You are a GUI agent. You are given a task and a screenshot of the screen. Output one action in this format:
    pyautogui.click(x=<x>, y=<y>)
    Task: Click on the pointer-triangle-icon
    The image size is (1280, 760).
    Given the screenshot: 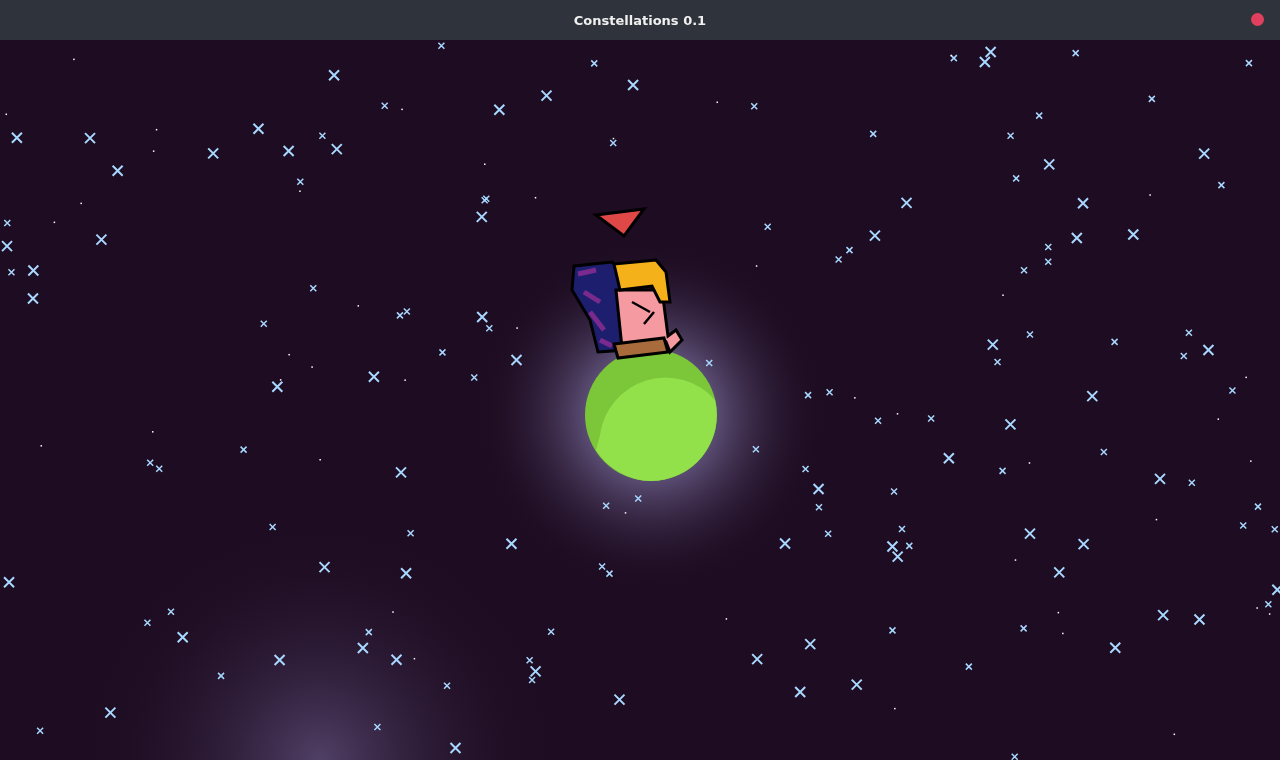 What is the action you would take?
    pyautogui.click(x=620, y=223)
    